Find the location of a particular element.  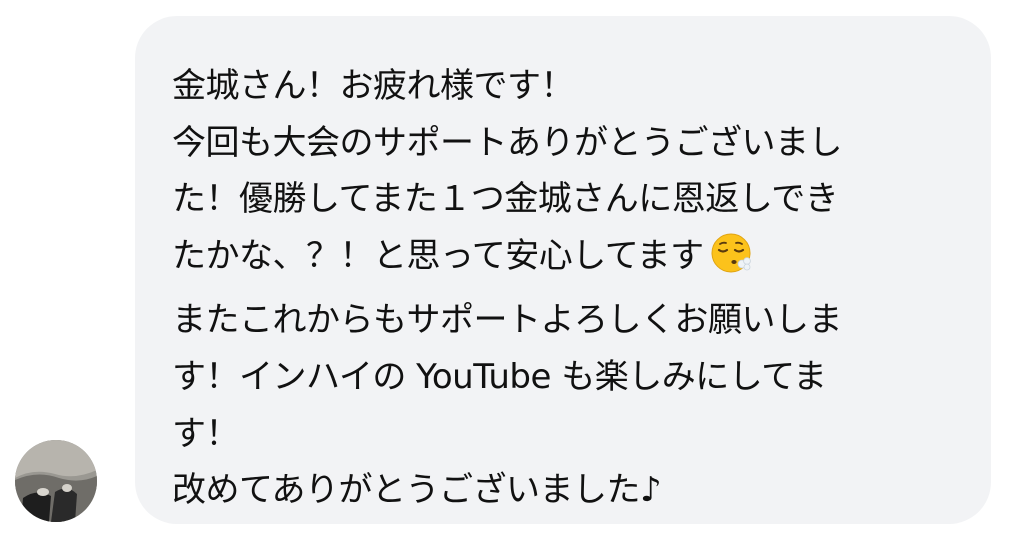

message-line: 金城さん！お疲れ様です！ is located at coordinates (373, 86).